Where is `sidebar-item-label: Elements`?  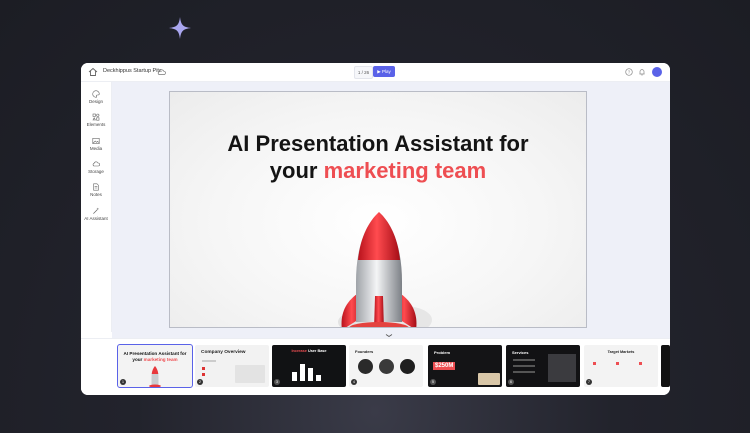 sidebar-item-label: Elements is located at coordinates (96, 124).